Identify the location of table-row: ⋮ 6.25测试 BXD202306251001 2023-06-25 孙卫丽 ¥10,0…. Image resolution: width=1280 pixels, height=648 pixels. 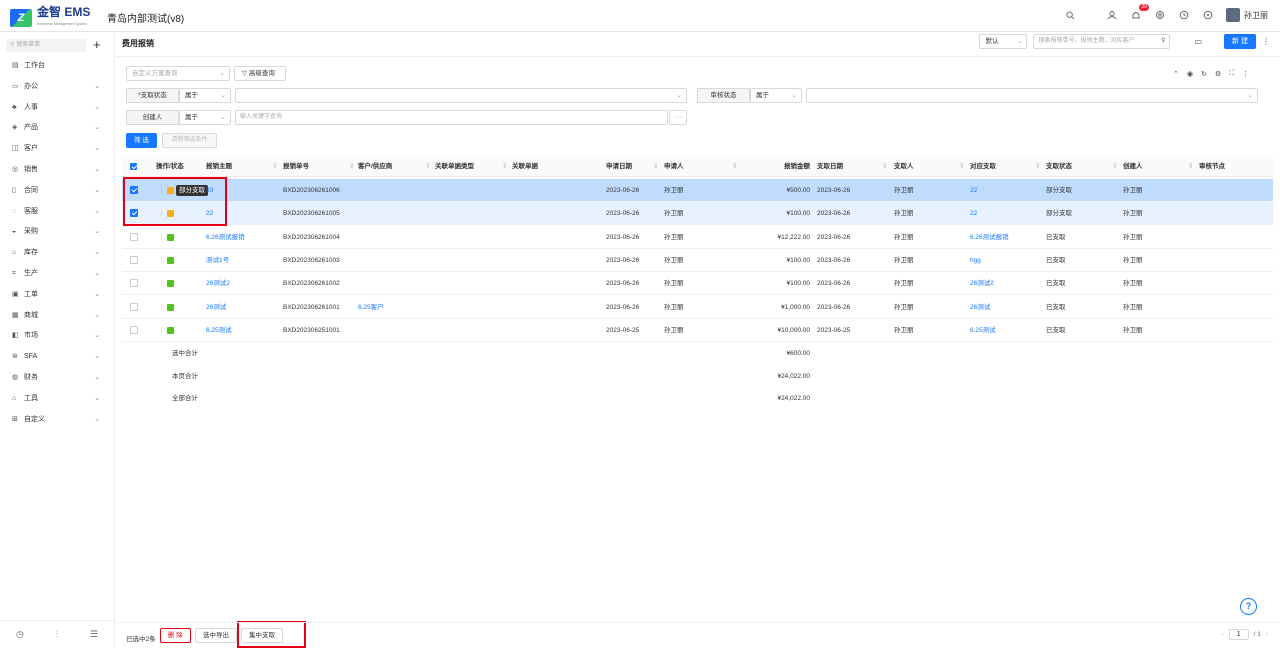
(697, 330).